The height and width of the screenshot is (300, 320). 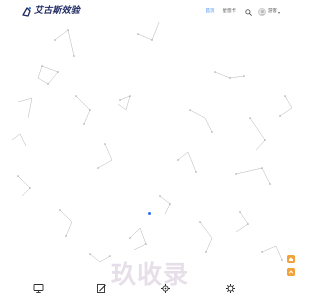 What do you see at coordinates (38, 288) in the screenshot?
I see `monitor-icon` at bounding box center [38, 288].